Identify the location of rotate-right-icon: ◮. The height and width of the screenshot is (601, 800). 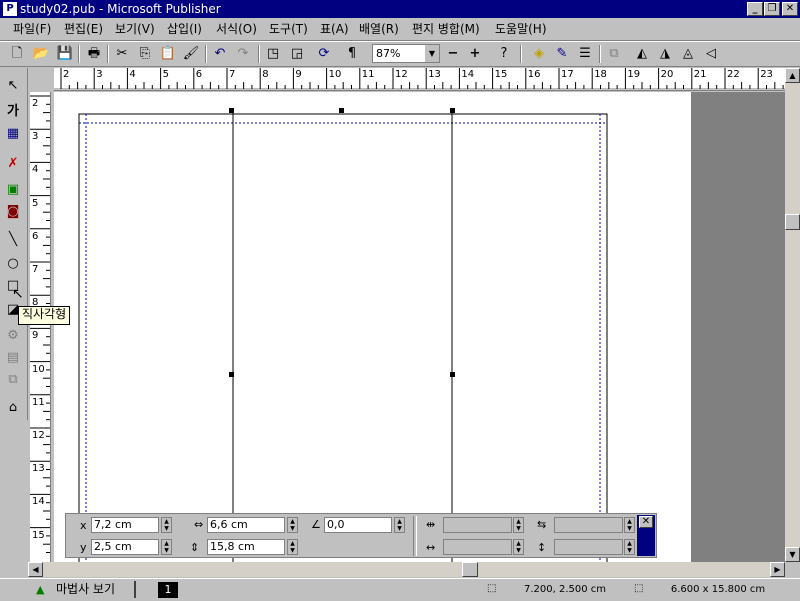
(665, 54).